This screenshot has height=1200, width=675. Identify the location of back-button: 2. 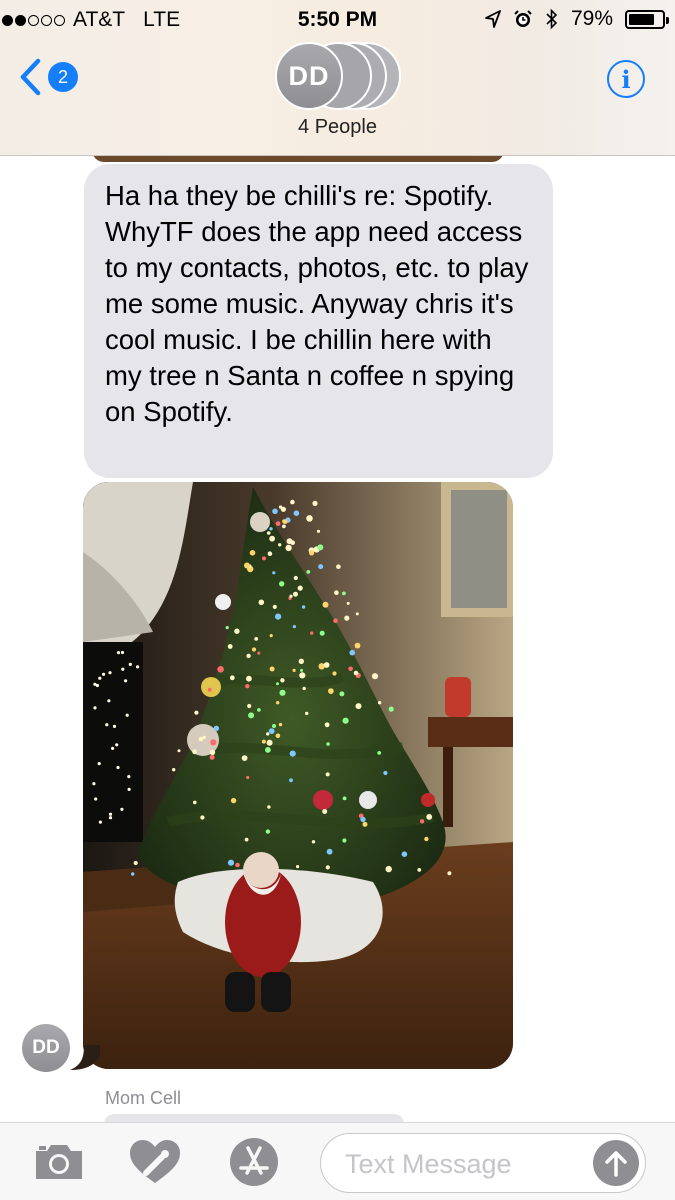
(48, 77).